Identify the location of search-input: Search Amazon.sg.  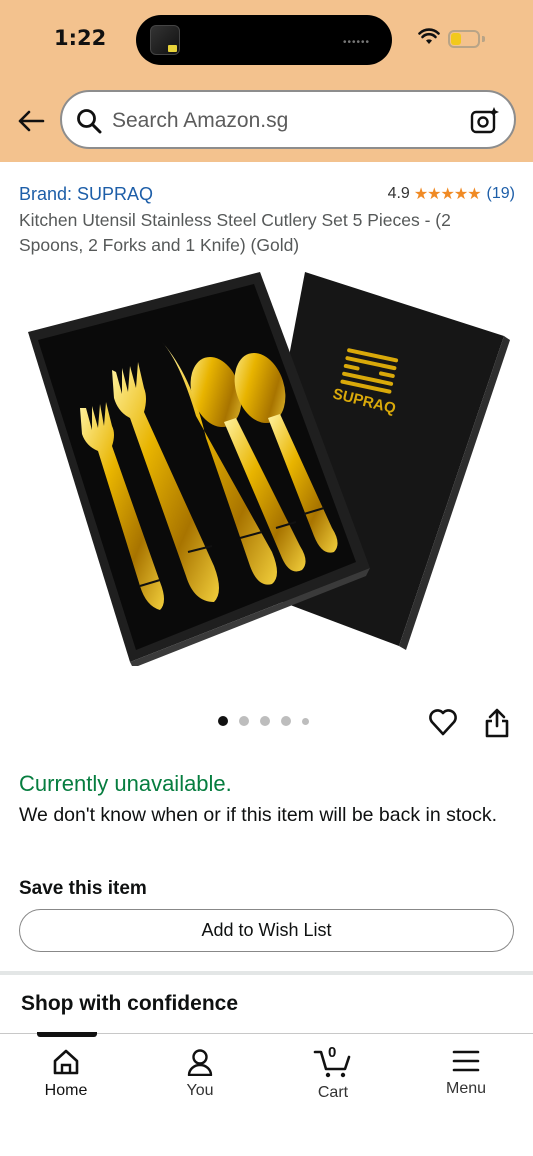
(288, 119).